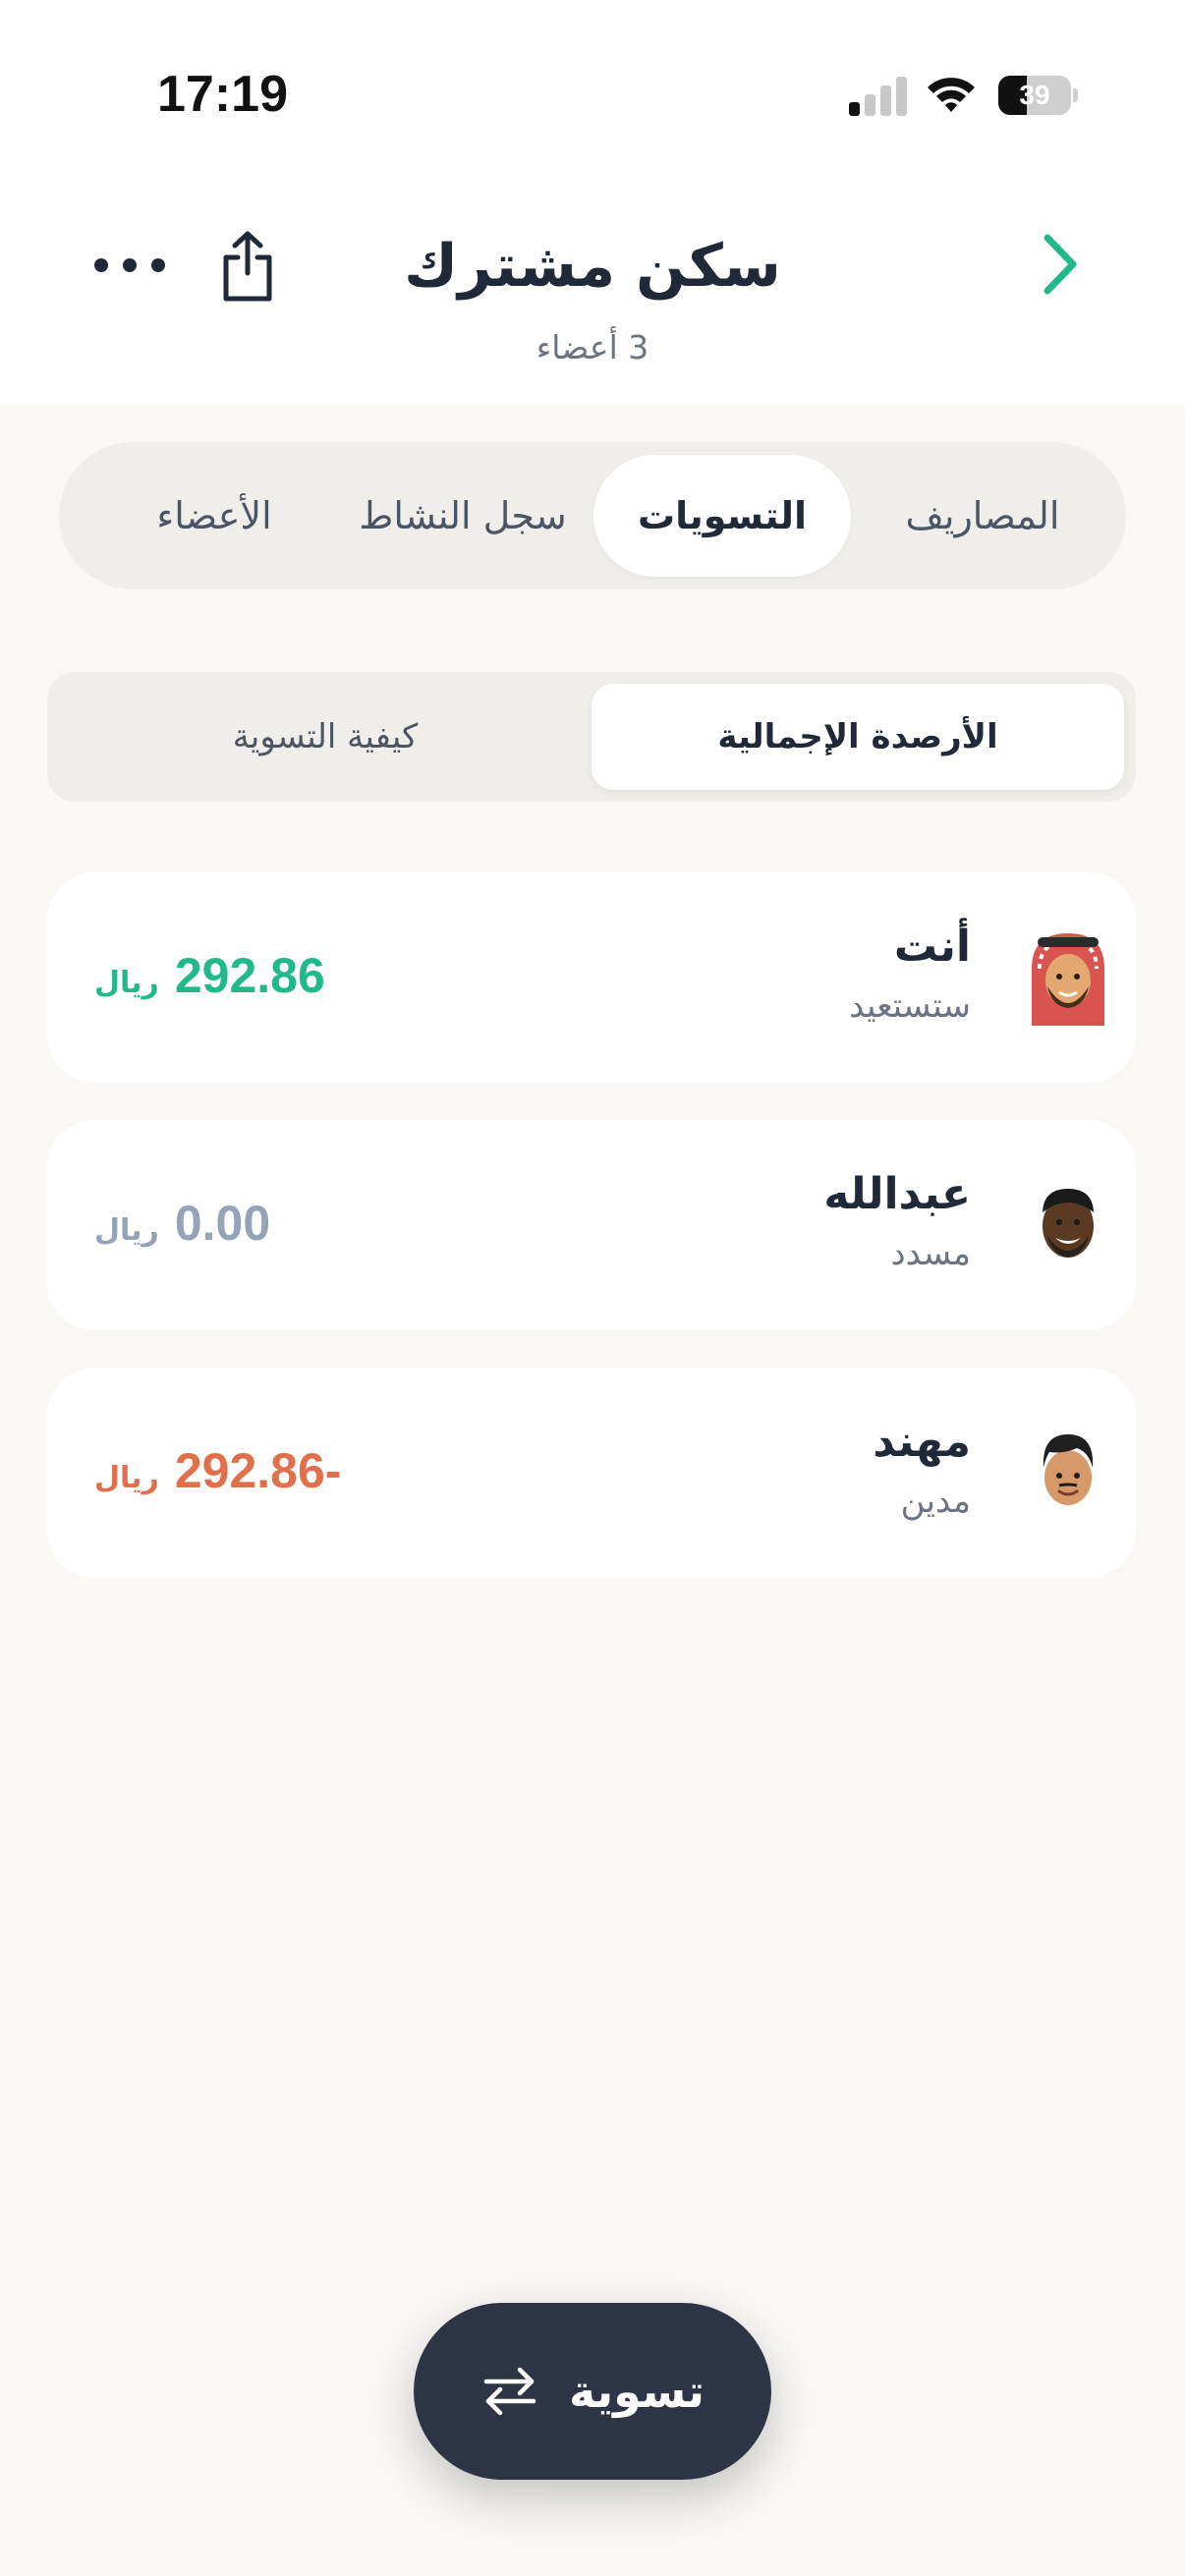 This screenshot has width=1185, height=2576. Describe the element at coordinates (722, 516) in the screenshot. I see `tab-settlements: التسويات` at that location.